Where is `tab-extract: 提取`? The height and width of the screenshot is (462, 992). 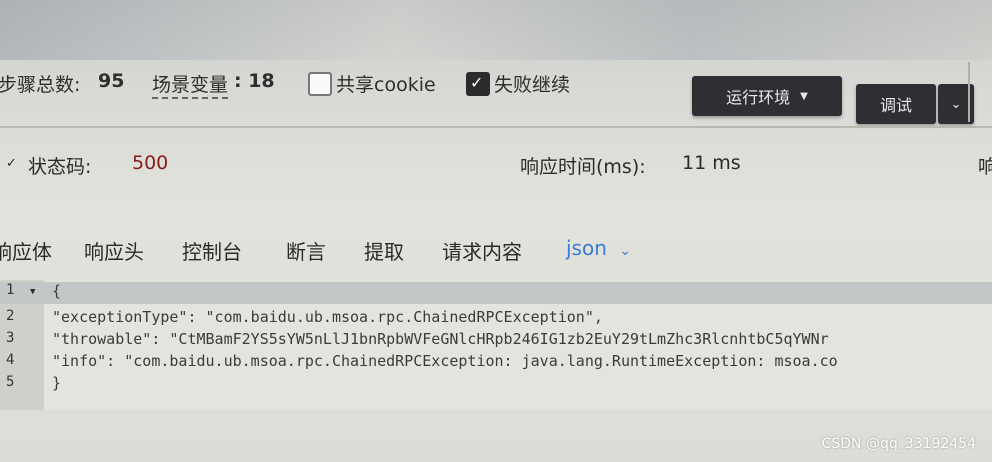 tab-extract: 提取 is located at coordinates (384, 250).